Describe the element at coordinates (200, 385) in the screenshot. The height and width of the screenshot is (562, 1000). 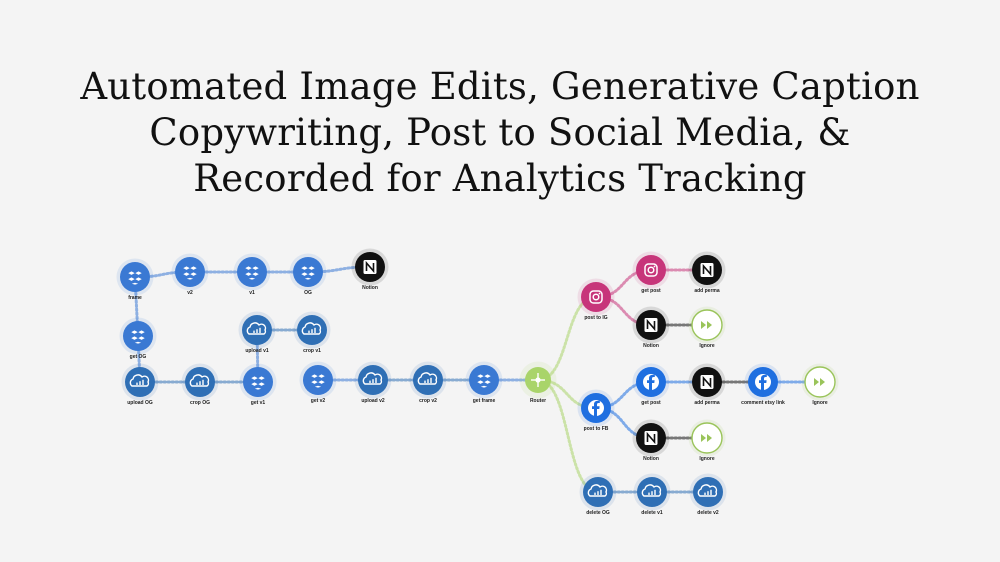
I see `module-crop-og: crop OG` at that location.